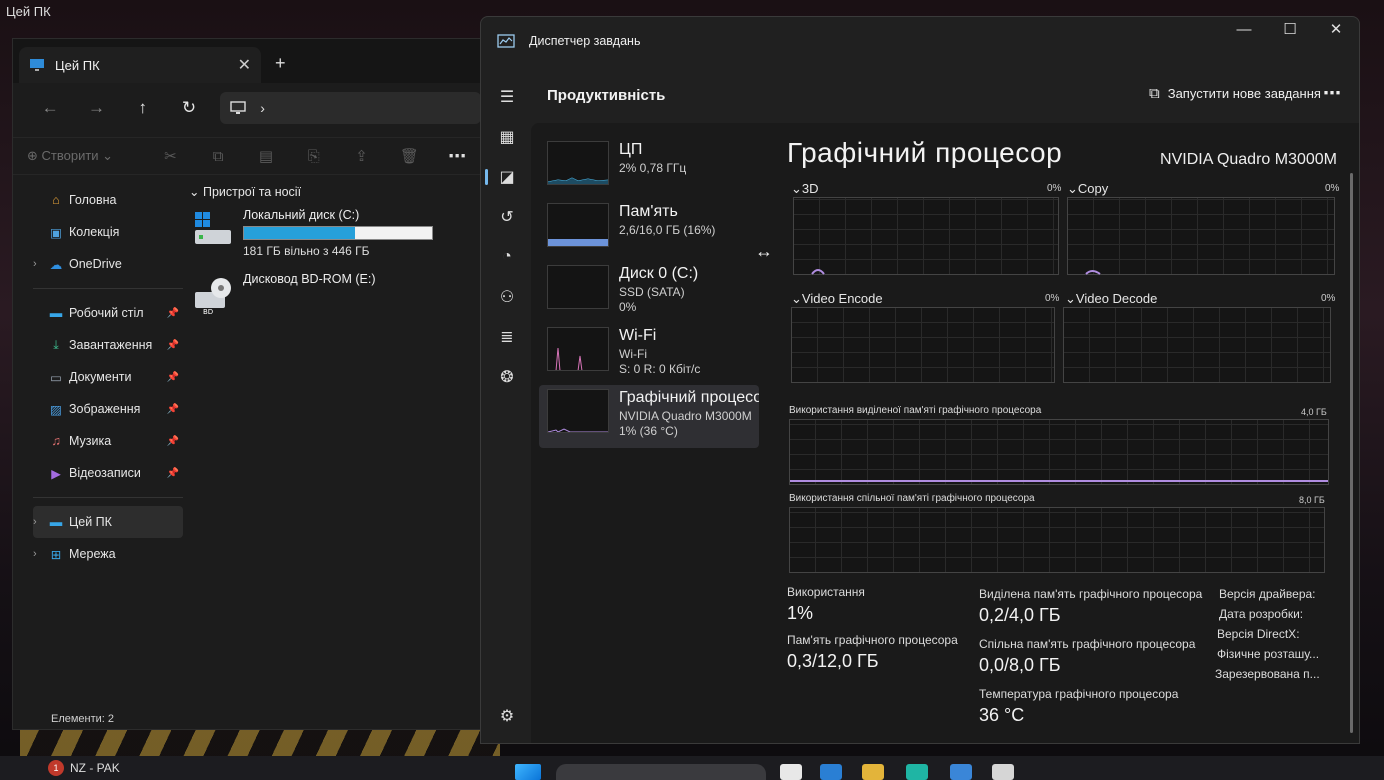 The image size is (1384, 780). Describe the element at coordinates (56, 232) in the screenshot. I see `gallery-icon: ▣` at that location.